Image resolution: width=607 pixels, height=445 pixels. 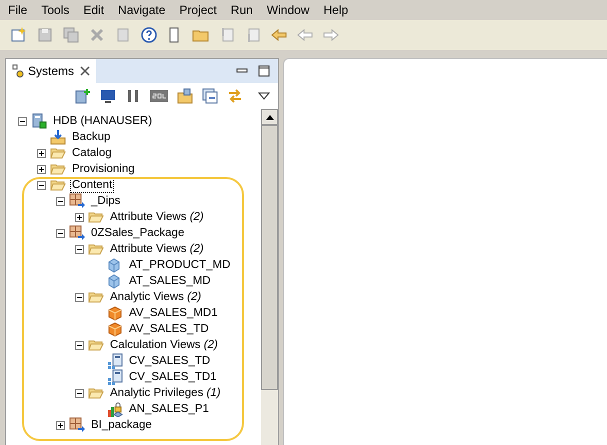 I want to click on sql-console-icon, so click(x=159, y=96).